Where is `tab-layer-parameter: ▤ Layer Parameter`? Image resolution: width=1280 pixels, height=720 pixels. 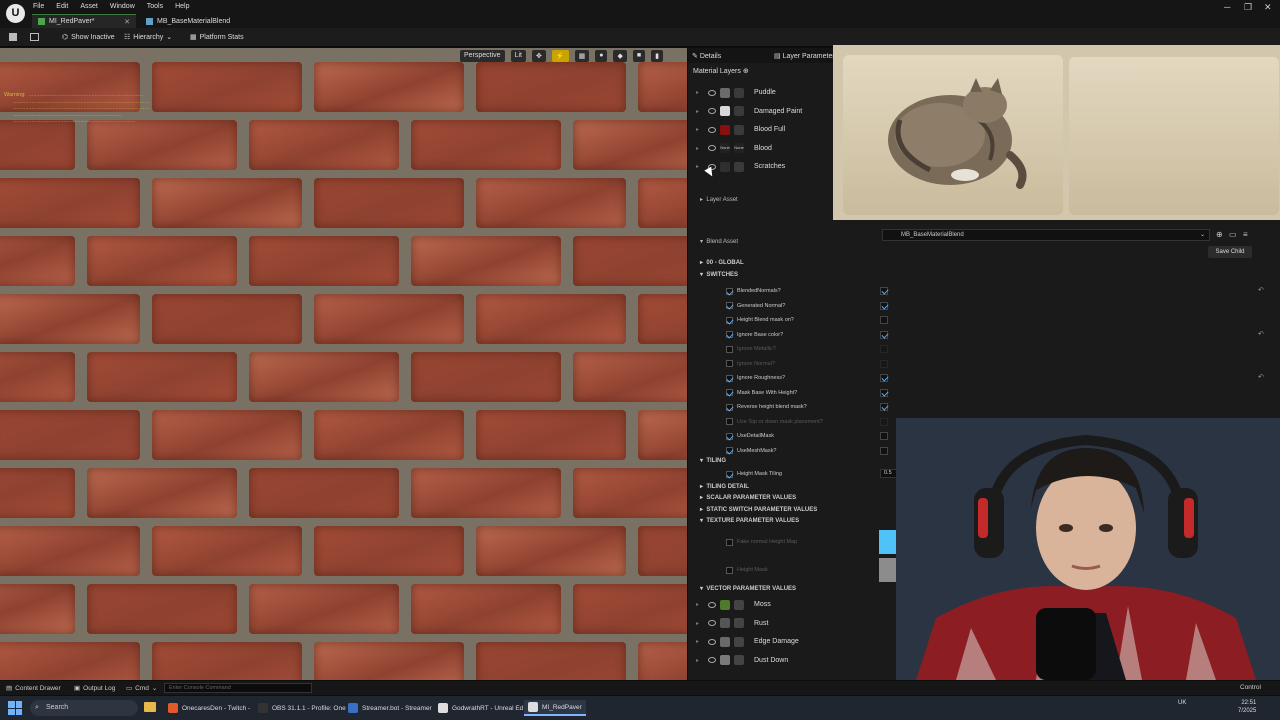
tab-layer-parameter: ▤ Layer Parameter is located at coordinates (804, 56).